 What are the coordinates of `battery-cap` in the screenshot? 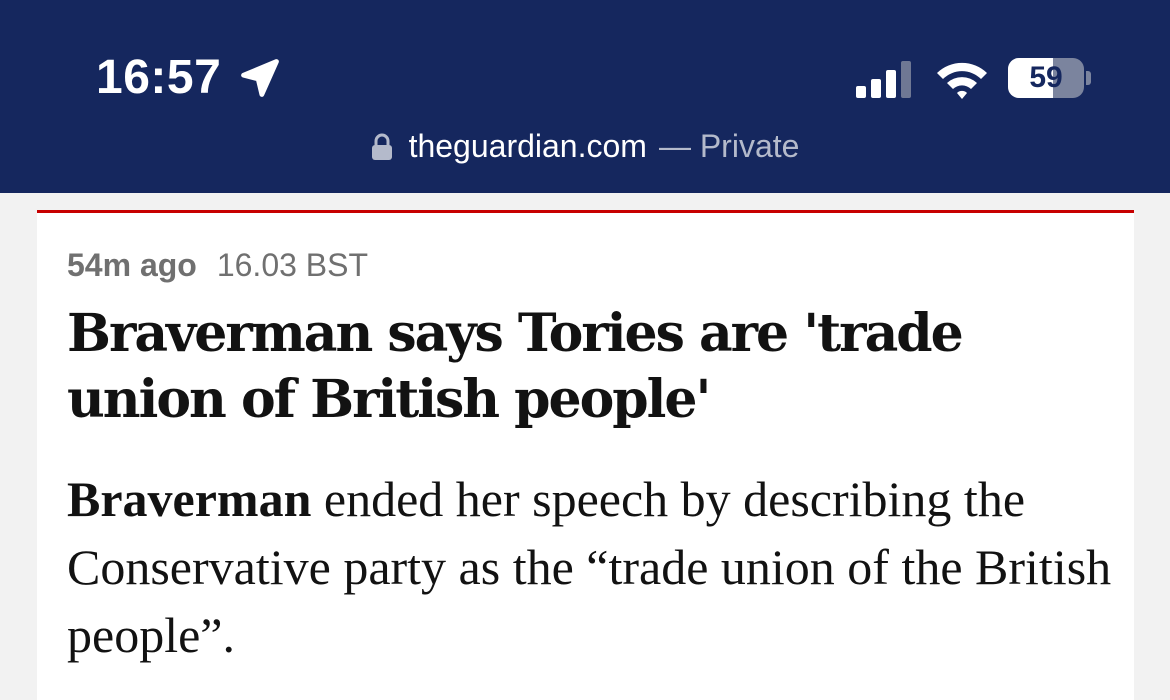 It's located at (1088, 78).